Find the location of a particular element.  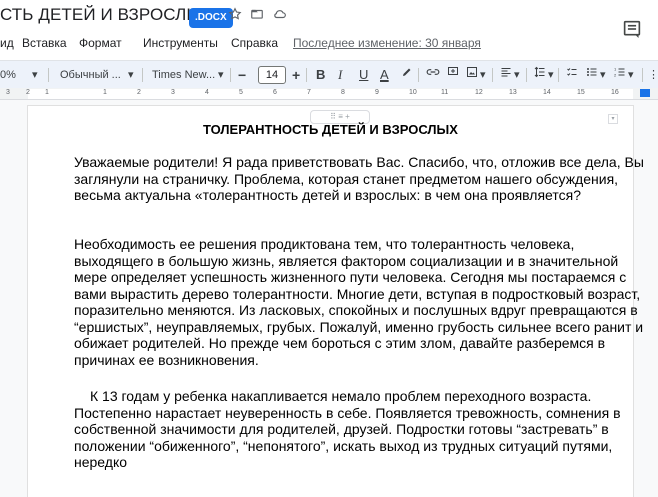

folder-move-icon is located at coordinates (257, 16).